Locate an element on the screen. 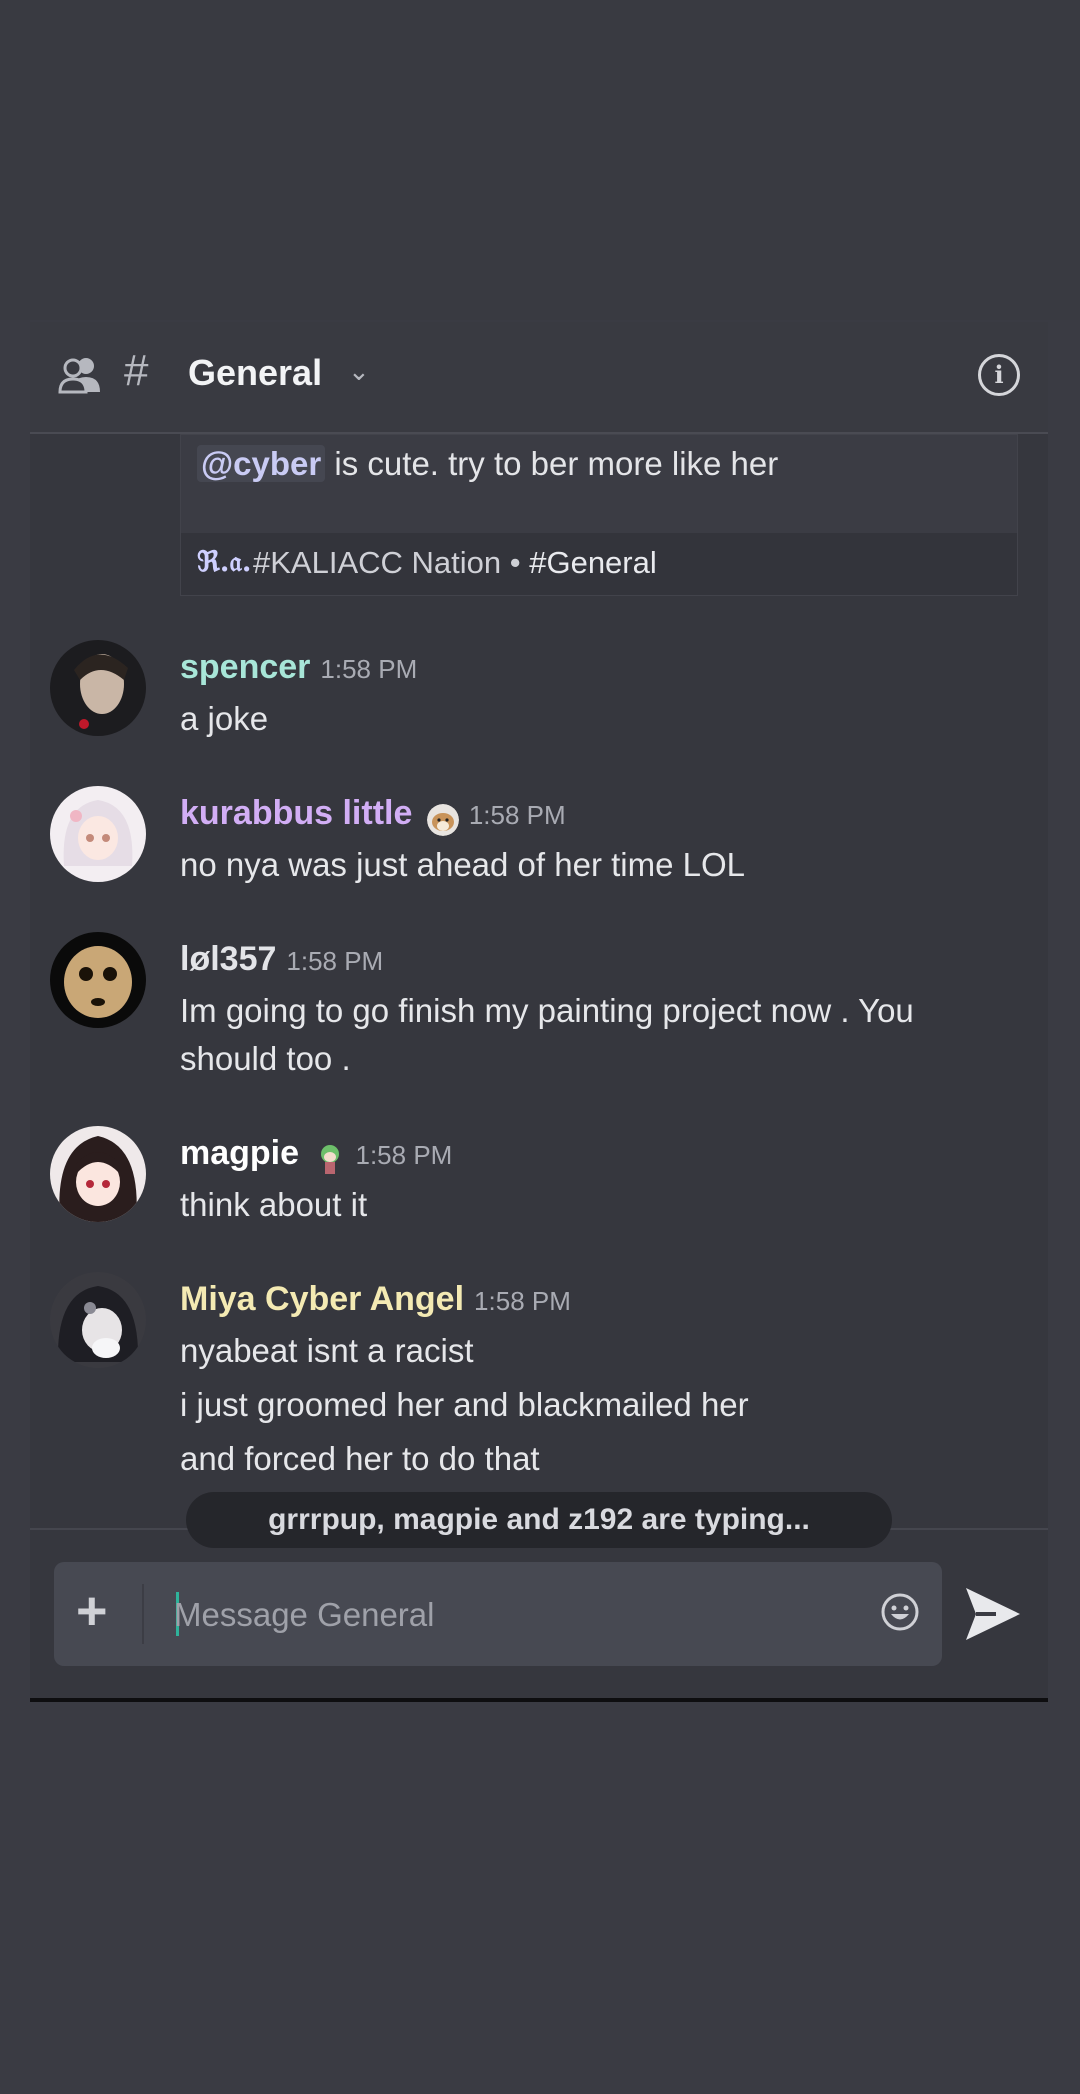 This screenshot has width=1080, height=2094. forward-source: ℜ.𝔞. #KALIACC Nation • #General is located at coordinates (599, 564).